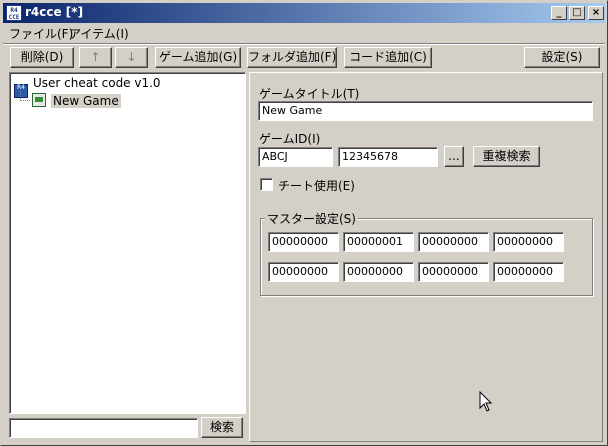 The width and height of the screenshot is (608, 446). Describe the element at coordinates (304, 33) in the screenshot. I see `menu-bar: ファイル(F) アイテム(I)` at that location.